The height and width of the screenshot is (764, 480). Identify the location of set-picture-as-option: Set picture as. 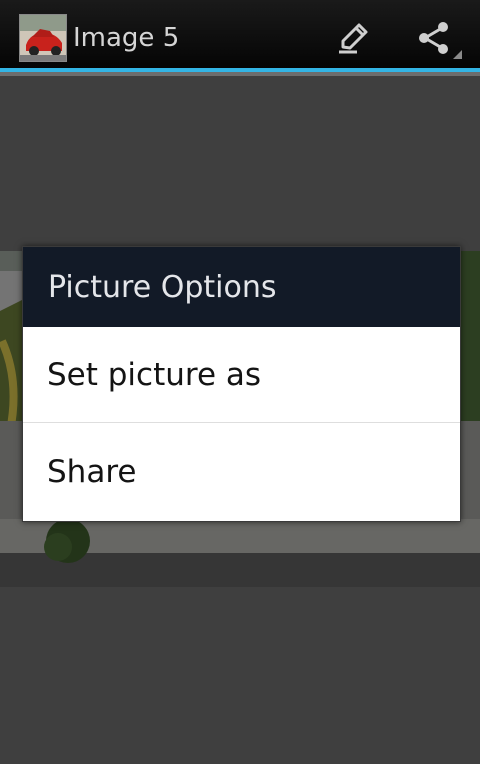
(241, 375).